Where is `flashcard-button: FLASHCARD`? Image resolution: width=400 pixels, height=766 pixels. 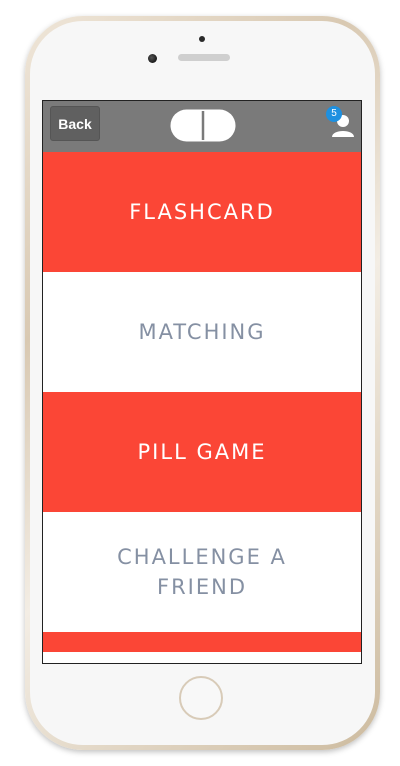 flashcard-button: FLASHCARD is located at coordinates (202, 212).